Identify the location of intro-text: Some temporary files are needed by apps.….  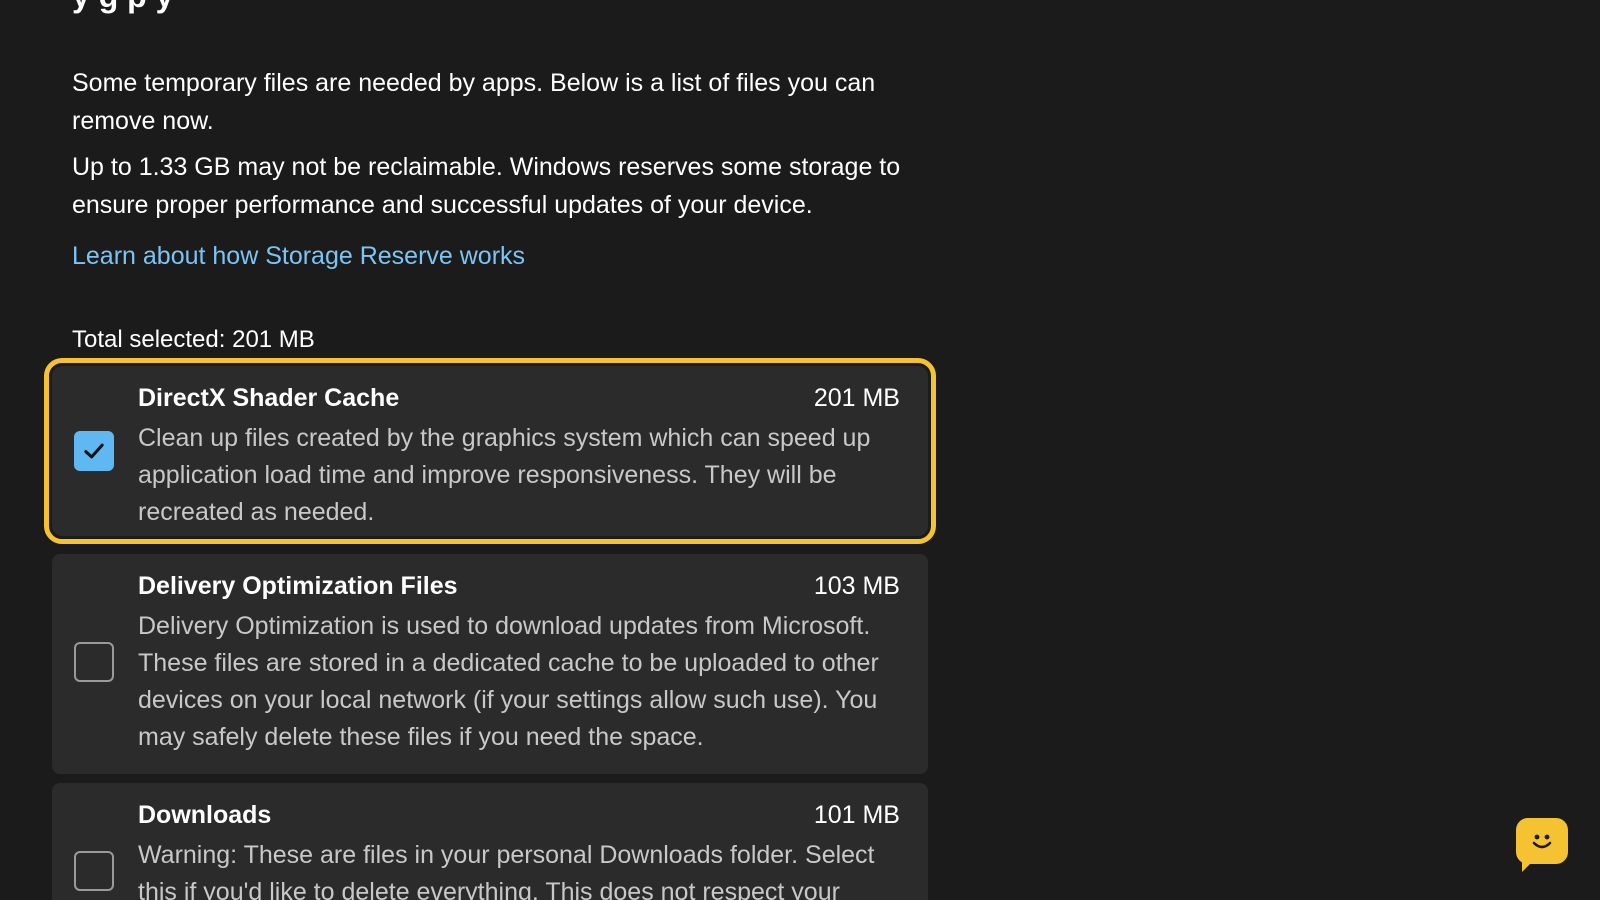
(497, 148).